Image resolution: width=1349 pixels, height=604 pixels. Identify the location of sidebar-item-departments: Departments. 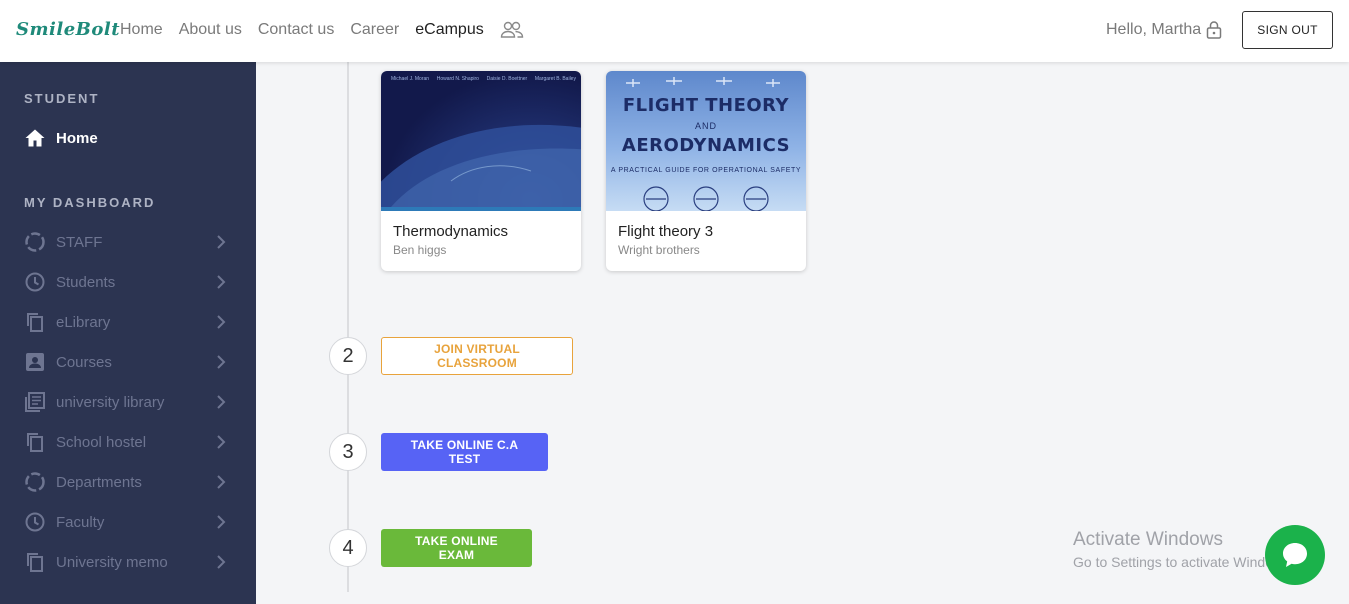
(129, 482).